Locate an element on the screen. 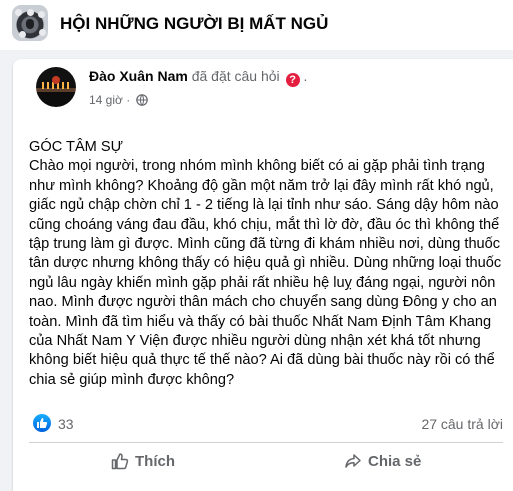 This screenshot has height=491, width=513. share-button: Chia sẻ is located at coordinates (382, 466).